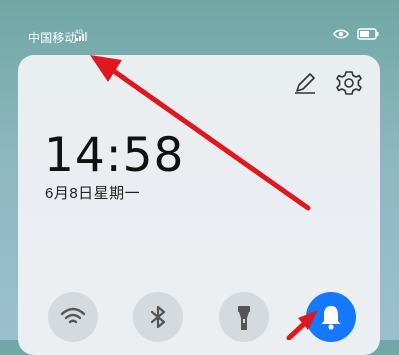  Describe the element at coordinates (114, 155) in the screenshot. I see `clock-time: 14:58` at that location.